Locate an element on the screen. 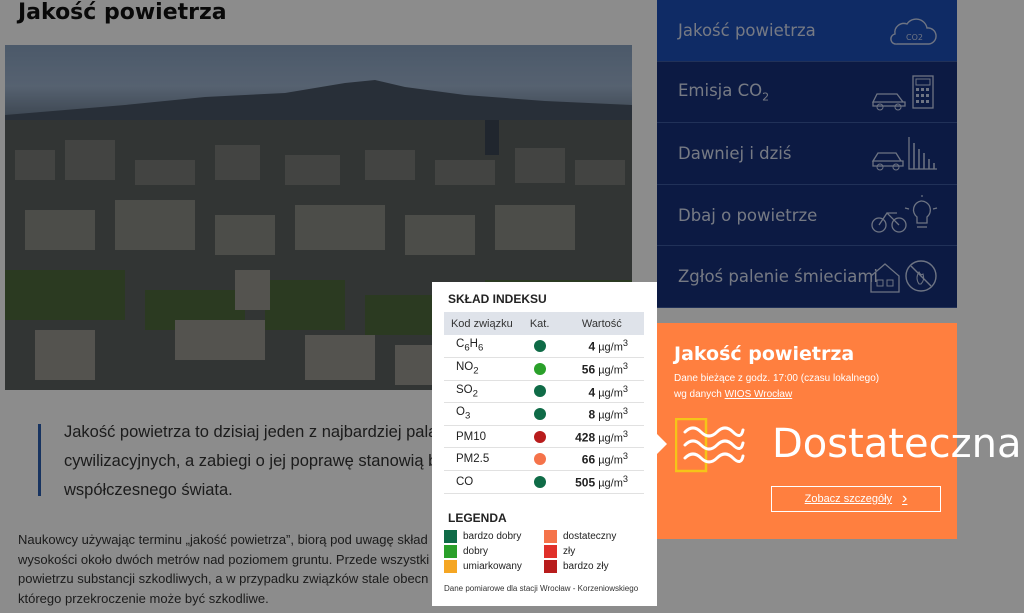 The height and width of the screenshot is (613, 1024). car-chart-icon is located at coordinates (904, 154).